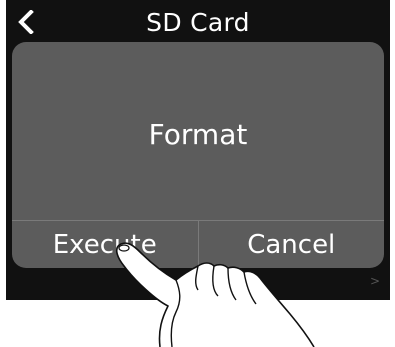  I want to click on title-bar: SD Card, so click(198, 22).